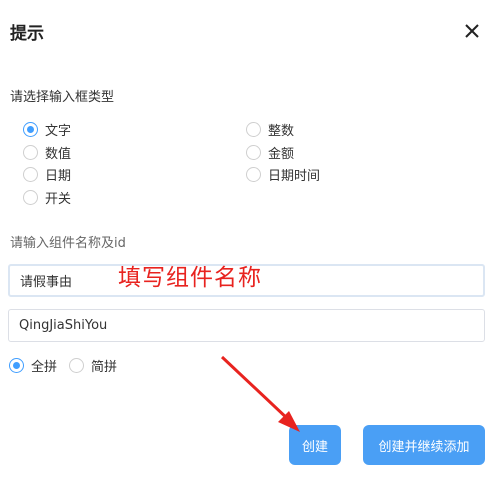 The width and height of the screenshot is (499, 486). Describe the element at coordinates (44, 367) in the screenshot. I see `radio-label: 全拼` at that location.